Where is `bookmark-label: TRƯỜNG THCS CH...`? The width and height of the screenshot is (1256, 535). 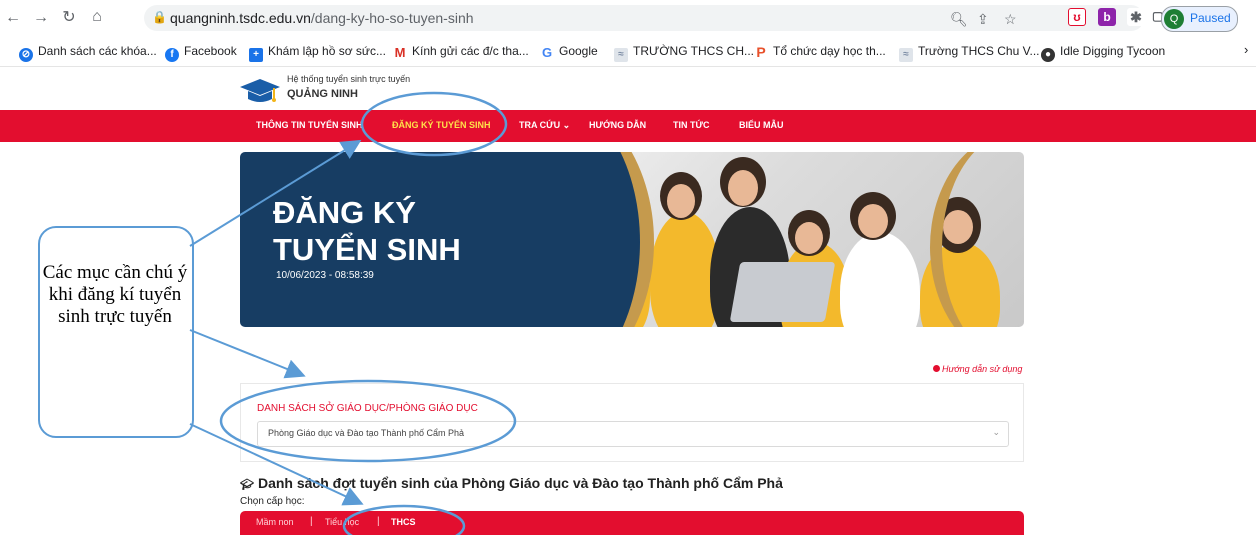 bookmark-label: TRƯỜNG THCS CH... is located at coordinates (693, 51).